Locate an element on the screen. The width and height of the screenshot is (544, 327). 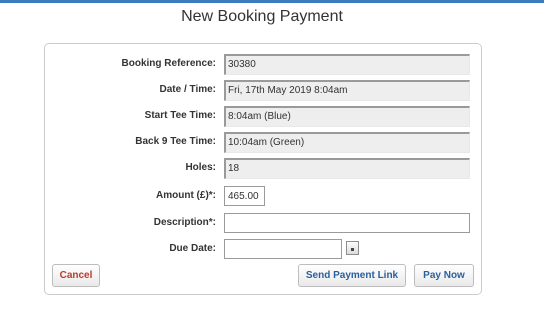
start-tee-time-row: Start Tee Time: 8:04am (Blue) is located at coordinates (263, 117).